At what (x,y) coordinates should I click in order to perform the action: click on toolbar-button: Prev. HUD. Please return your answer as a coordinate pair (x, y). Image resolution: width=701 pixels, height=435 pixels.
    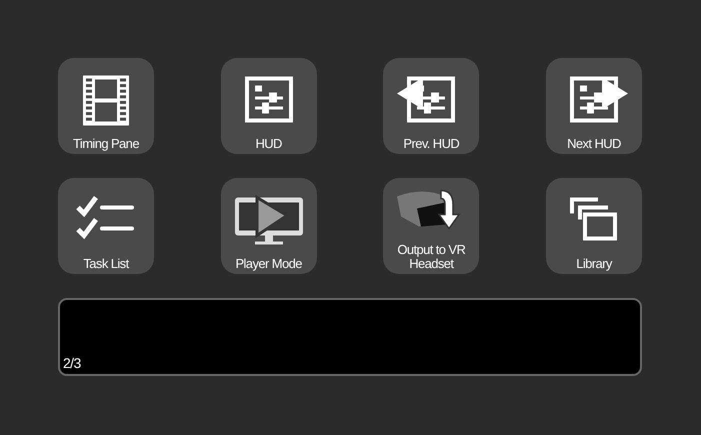
    Looking at the image, I should click on (431, 106).